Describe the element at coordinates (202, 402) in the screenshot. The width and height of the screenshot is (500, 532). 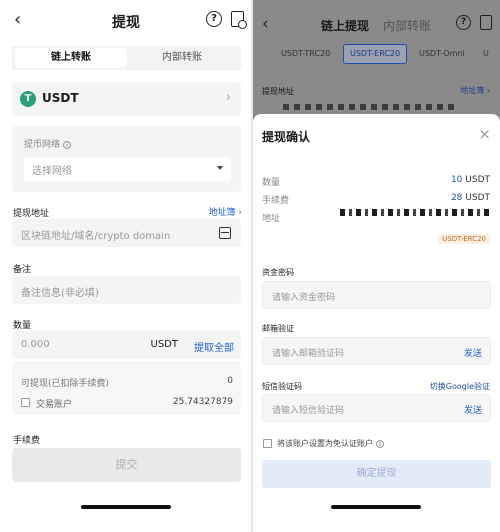
I see `trade-account-balance: 25.74327879` at that location.